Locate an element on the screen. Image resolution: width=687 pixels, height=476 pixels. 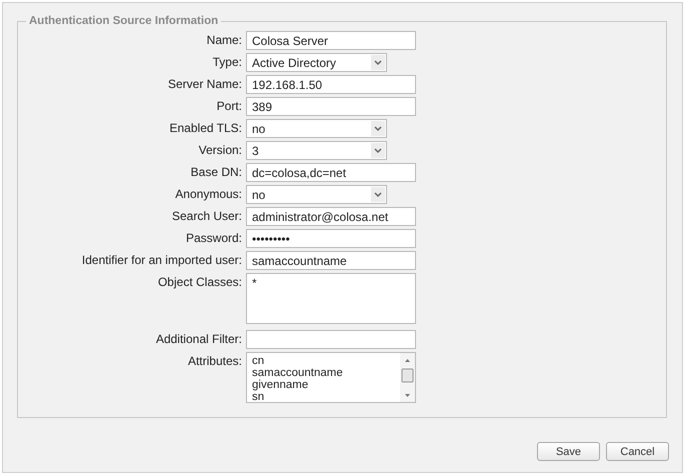
field-label: Object Classes: is located at coordinates (199, 282).